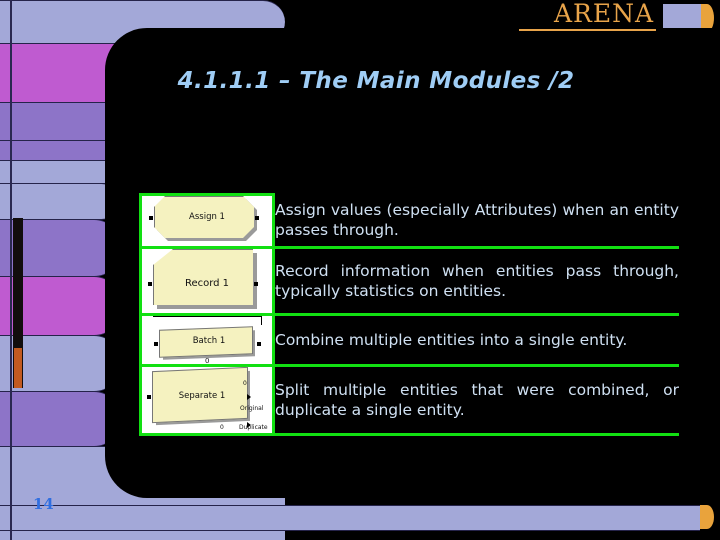 This screenshot has width=720, height=540. I want to click on module-cell-batch: Batch 1 0, so click(207, 340).